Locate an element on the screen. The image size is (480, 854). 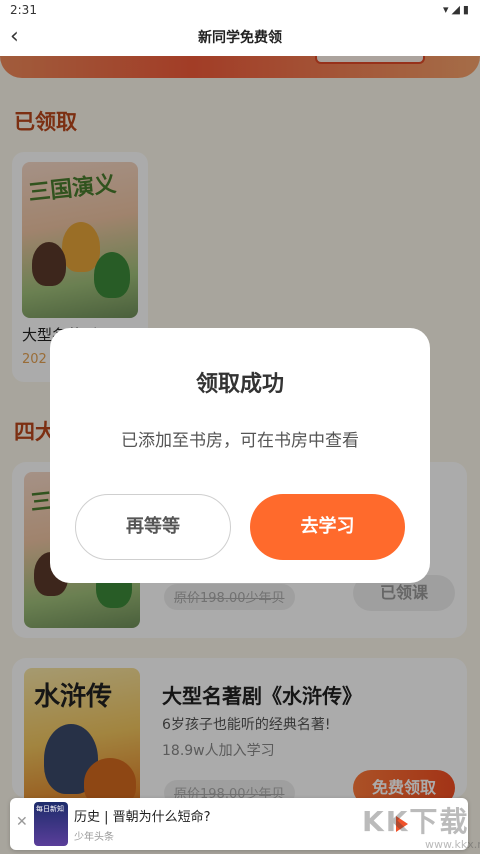
nav-bar: ‹ 新同学免费领 is located at coordinates (240, 39).